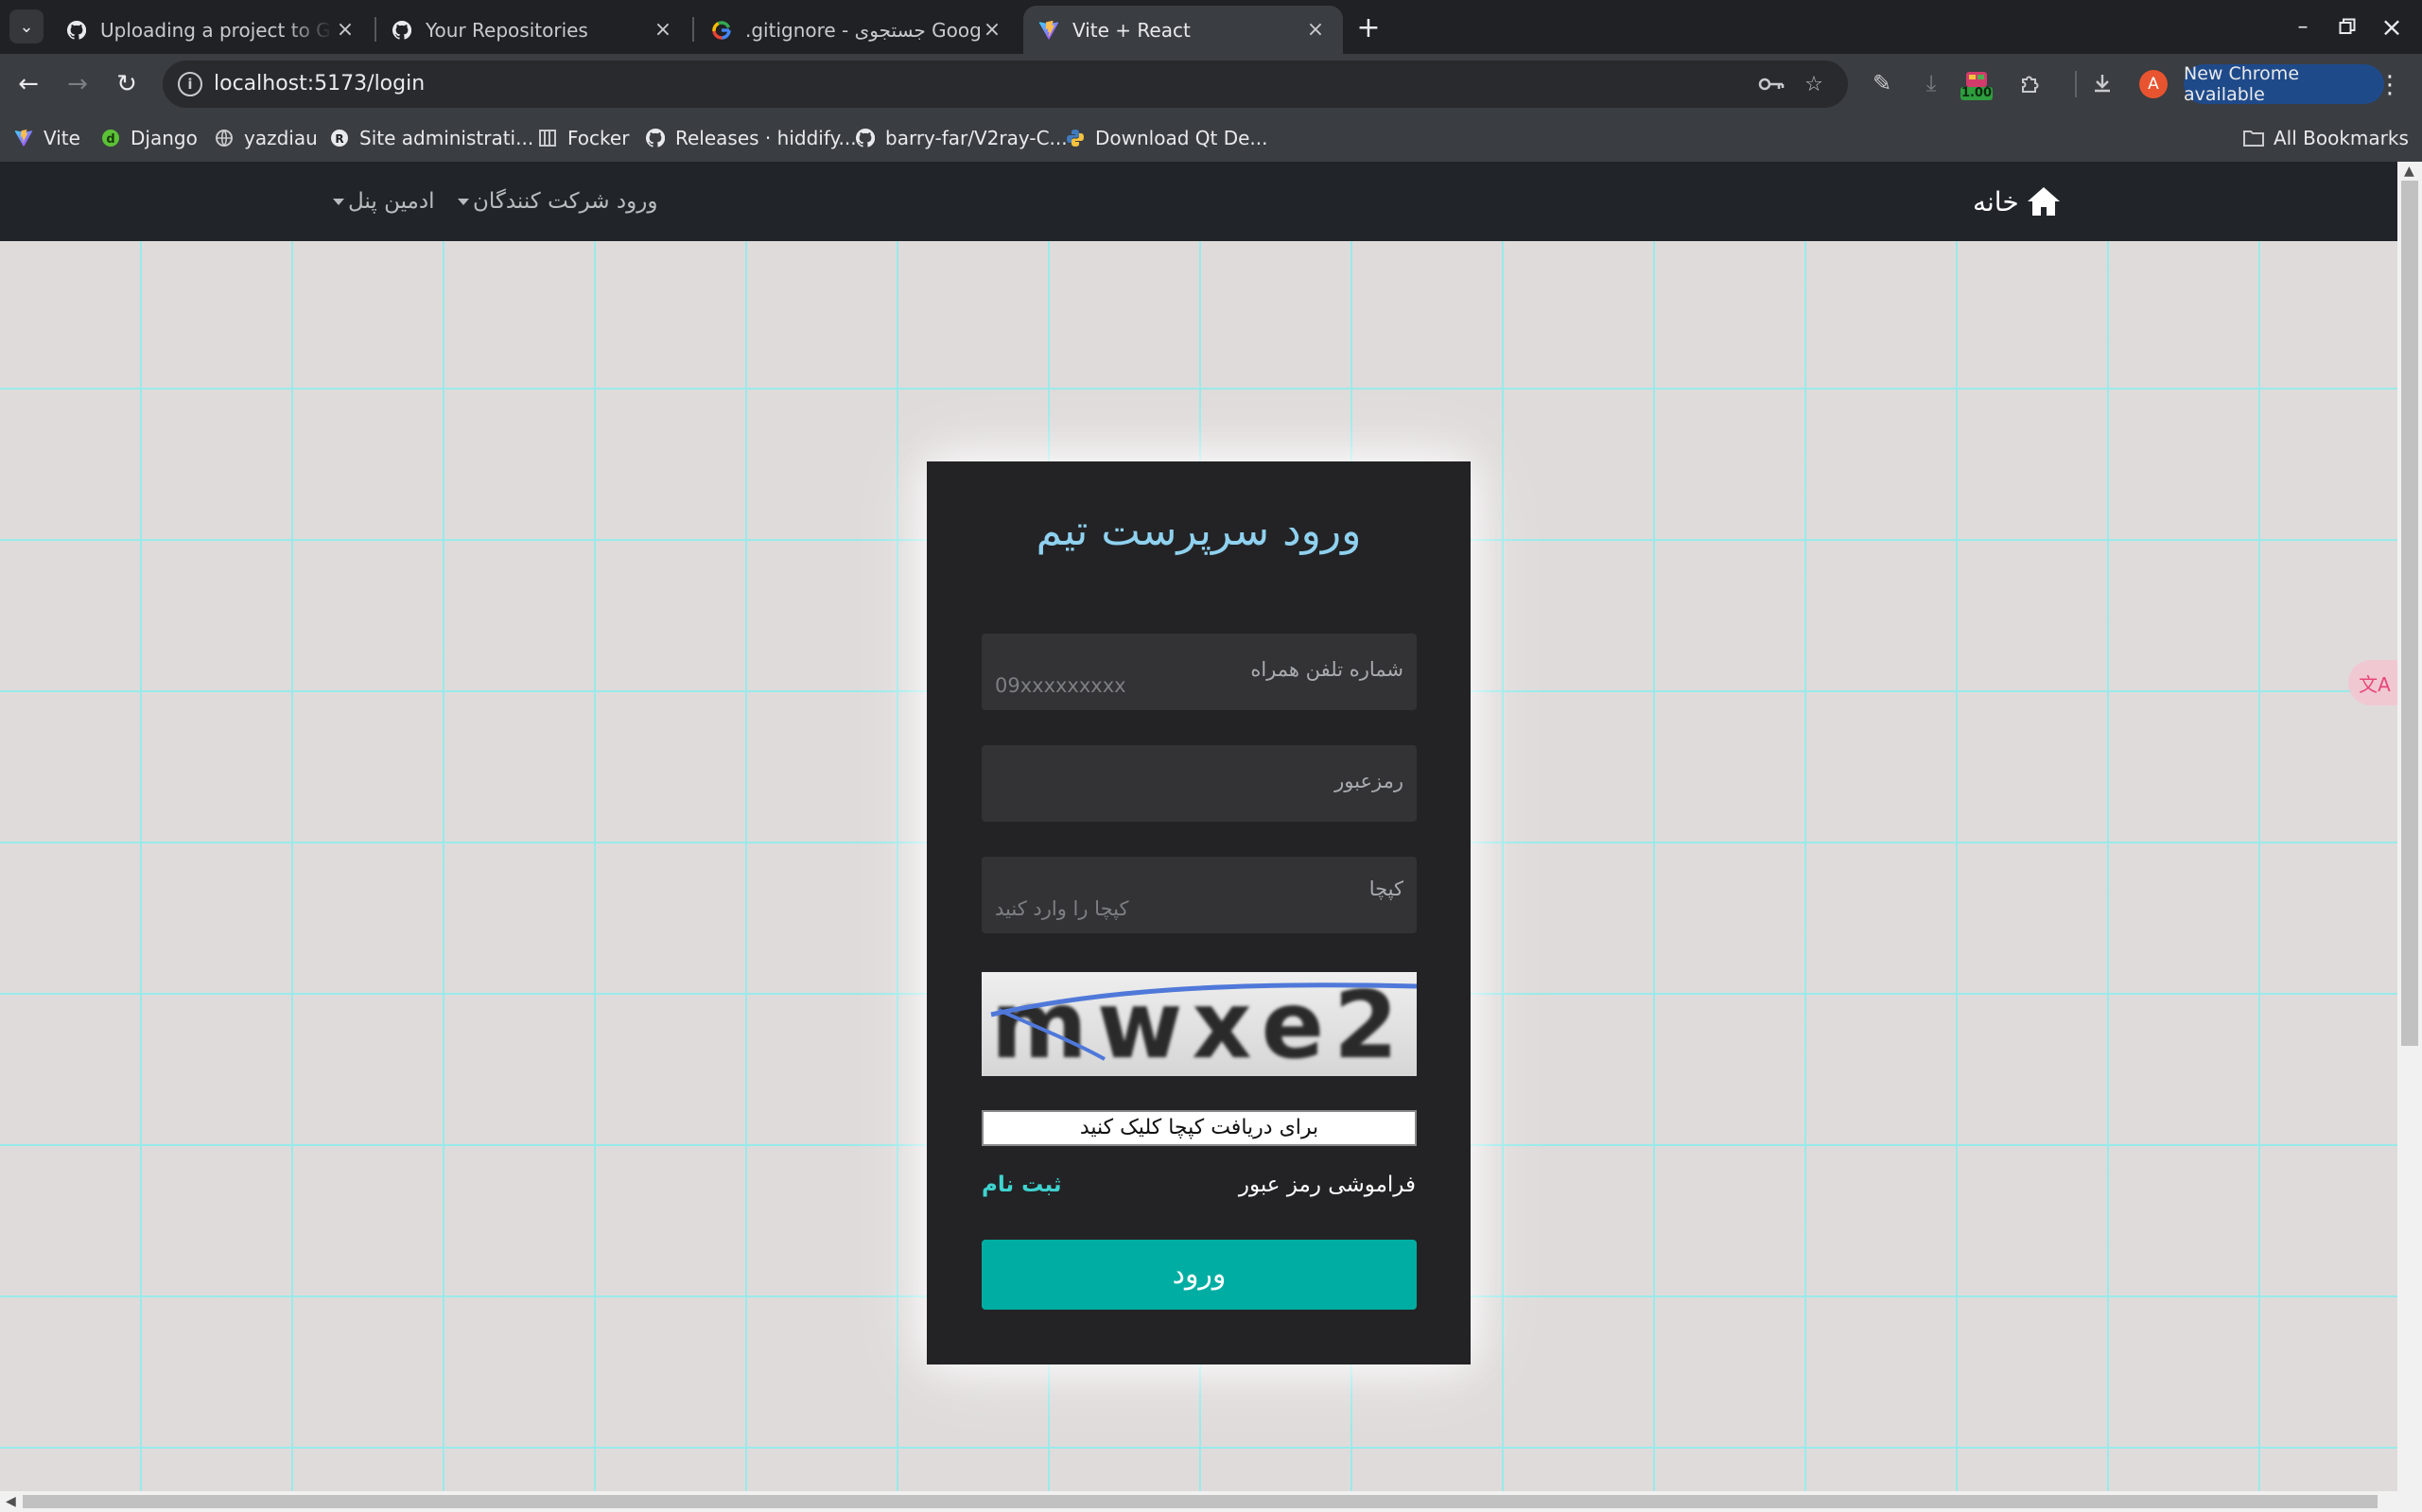  Describe the element at coordinates (1075, 138) in the screenshot. I see `python-icon` at that location.